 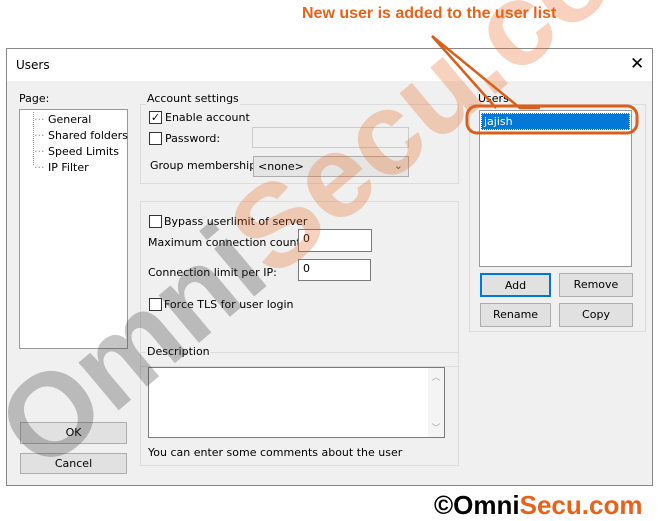 I want to click on copyright-logo: ©OmniSecu.com, so click(x=538, y=505).